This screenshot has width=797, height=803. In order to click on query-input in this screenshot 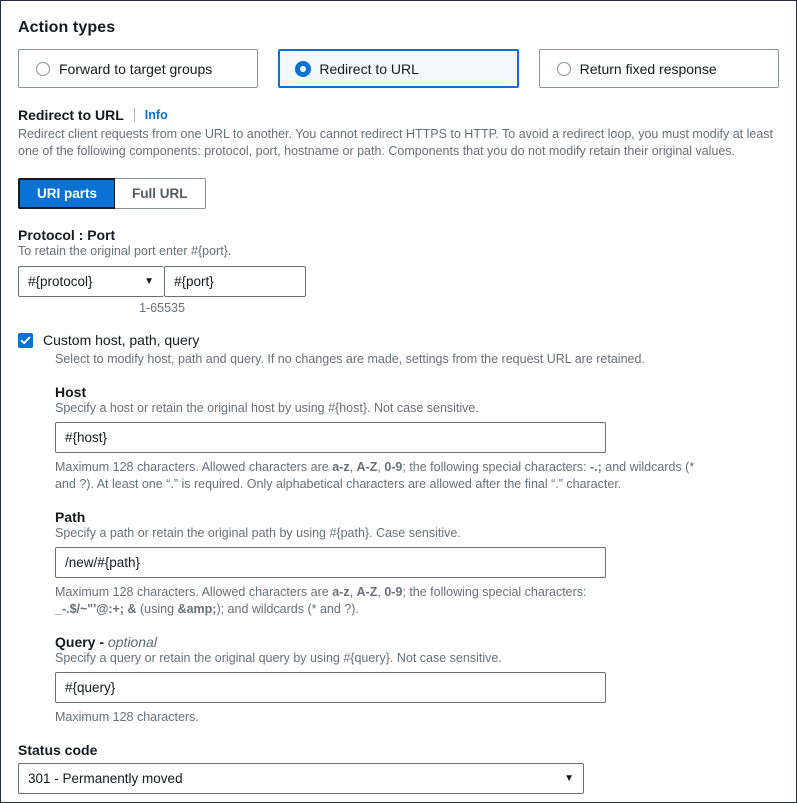, I will do `click(330, 687)`.